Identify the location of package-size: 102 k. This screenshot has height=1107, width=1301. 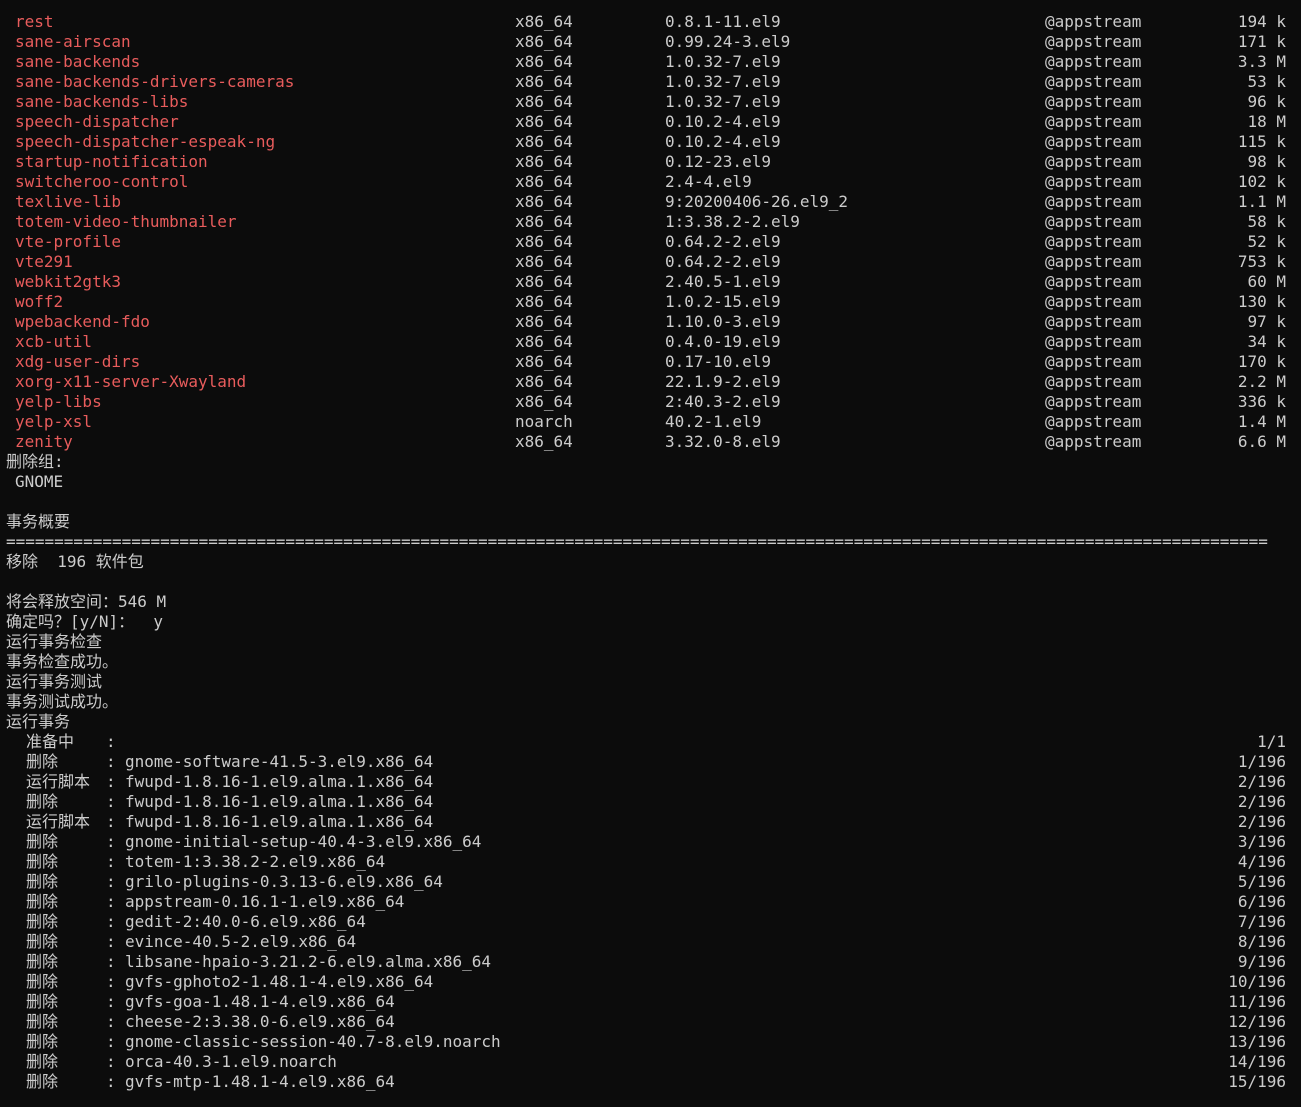
(1261, 181).